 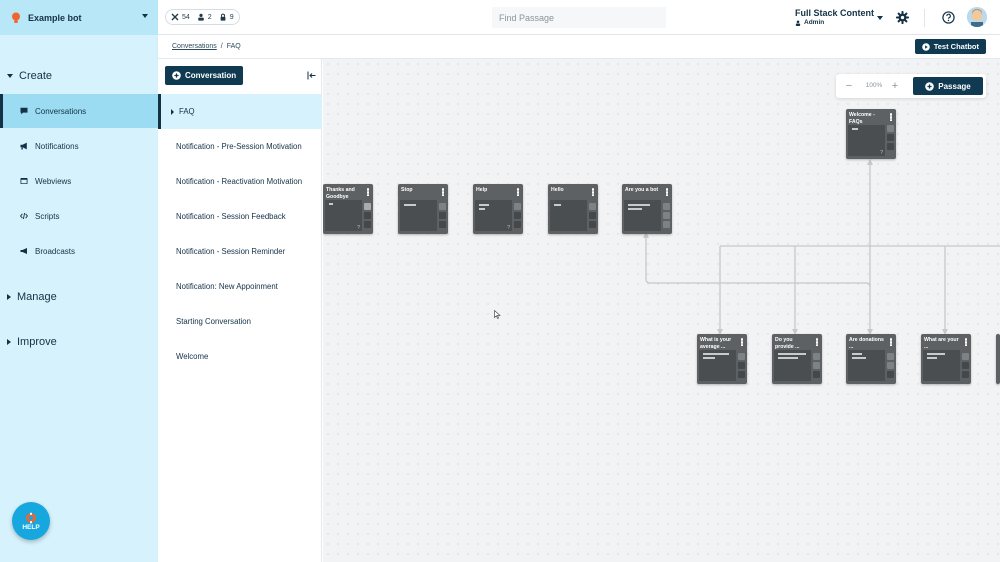 What do you see at coordinates (948, 86) in the screenshot?
I see `add-passage-button: Passage` at bounding box center [948, 86].